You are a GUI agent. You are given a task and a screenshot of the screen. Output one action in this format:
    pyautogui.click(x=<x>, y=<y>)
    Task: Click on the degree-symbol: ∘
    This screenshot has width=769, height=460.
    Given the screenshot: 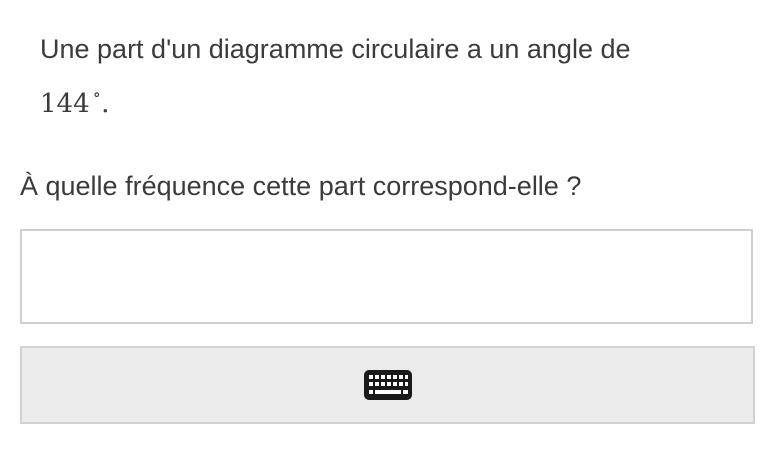 What is the action you would take?
    pyautogui.click(x=96, y=95)
    